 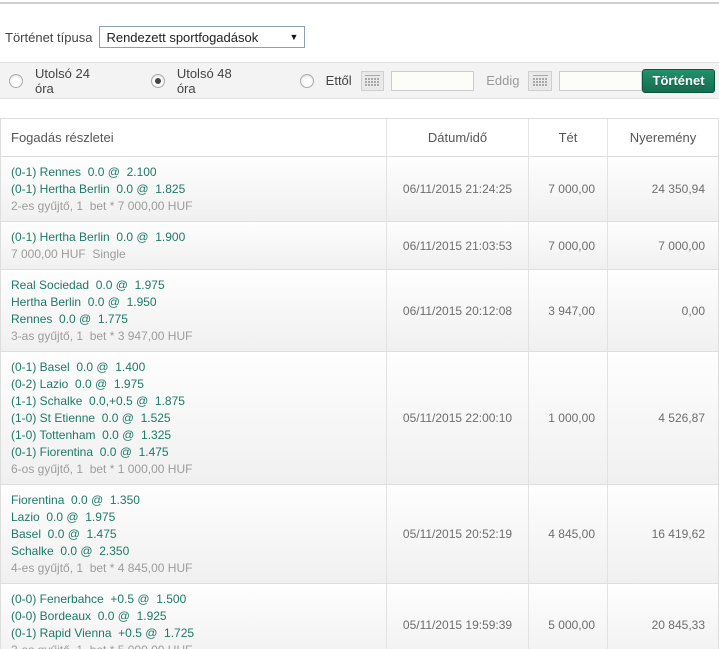 I want to click on header-stake: Tét, so click(x=568, y=137).